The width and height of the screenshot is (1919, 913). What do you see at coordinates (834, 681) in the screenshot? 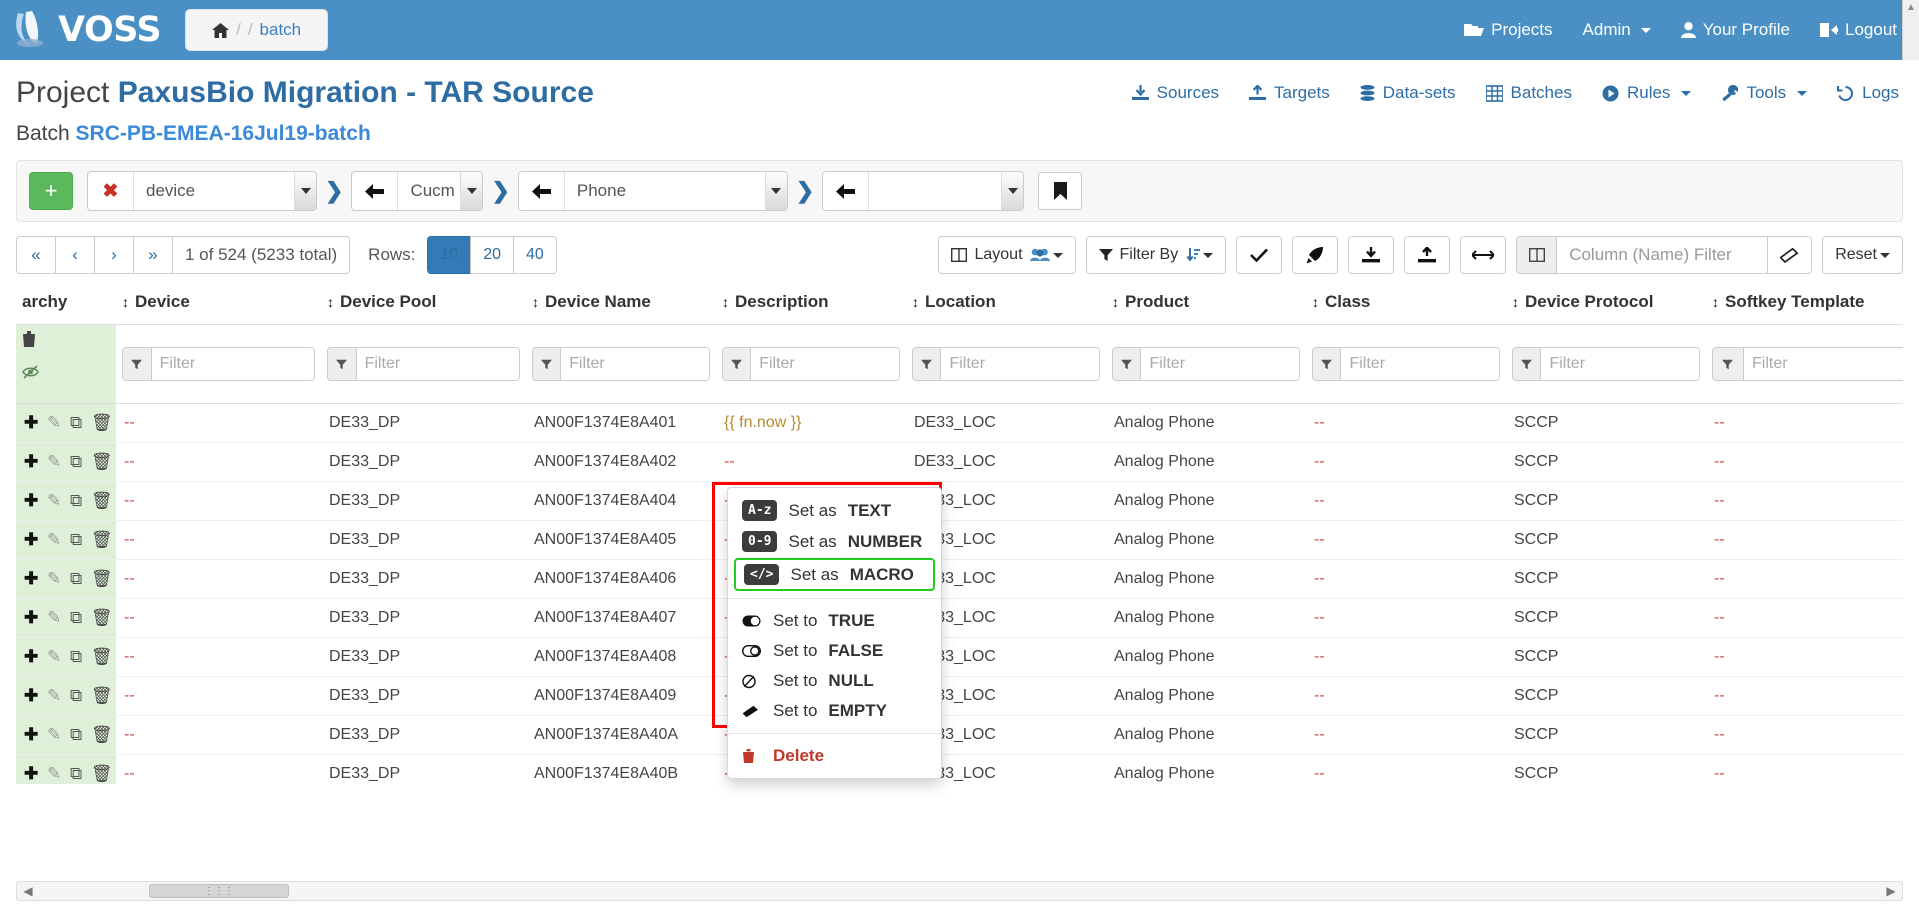
I see `menu-item-set-to-null: Set to NULL` at bounding box center [834, 681].